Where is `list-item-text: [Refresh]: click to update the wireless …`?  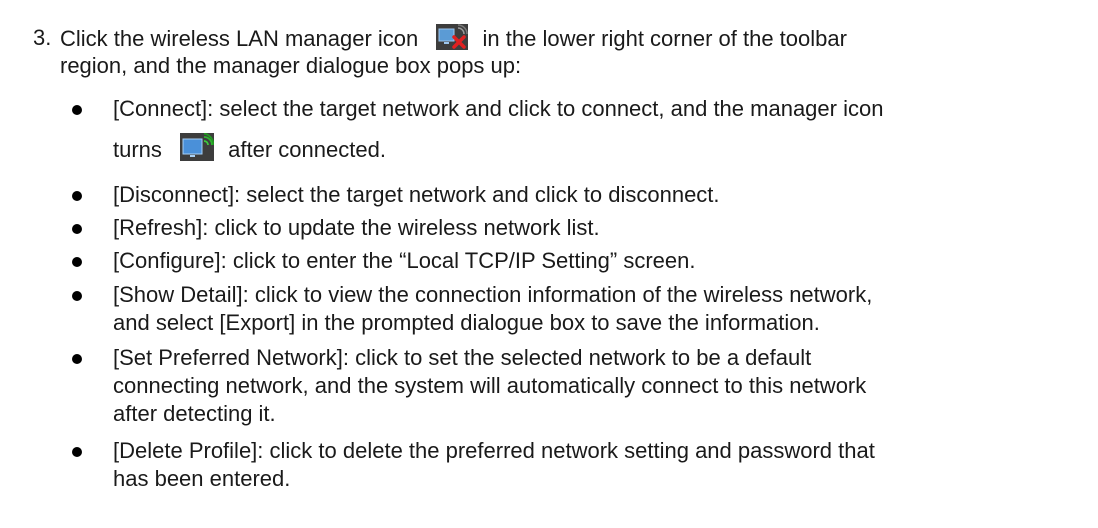 list-item-text: [Refresh]: click to update the wireless … is located at coordinates (603, 228).